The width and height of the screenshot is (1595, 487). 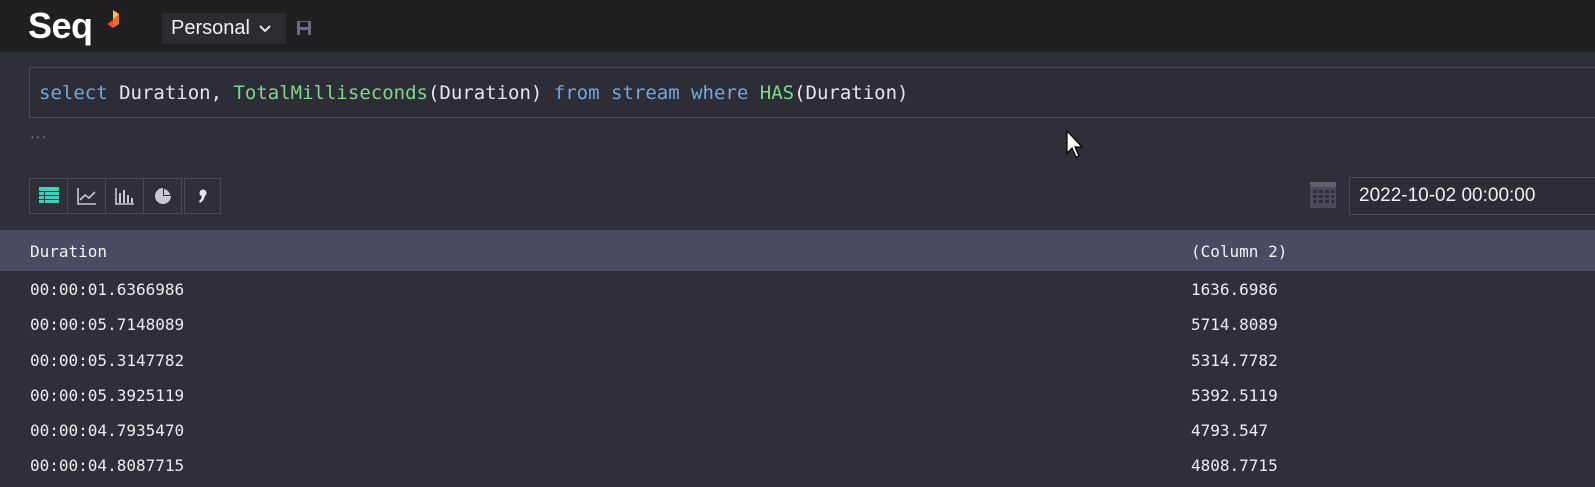 What do you see at coordinates (720, 92) in the screenshot?
I see `query-token-kw: where` at bounding box center [720, 92].